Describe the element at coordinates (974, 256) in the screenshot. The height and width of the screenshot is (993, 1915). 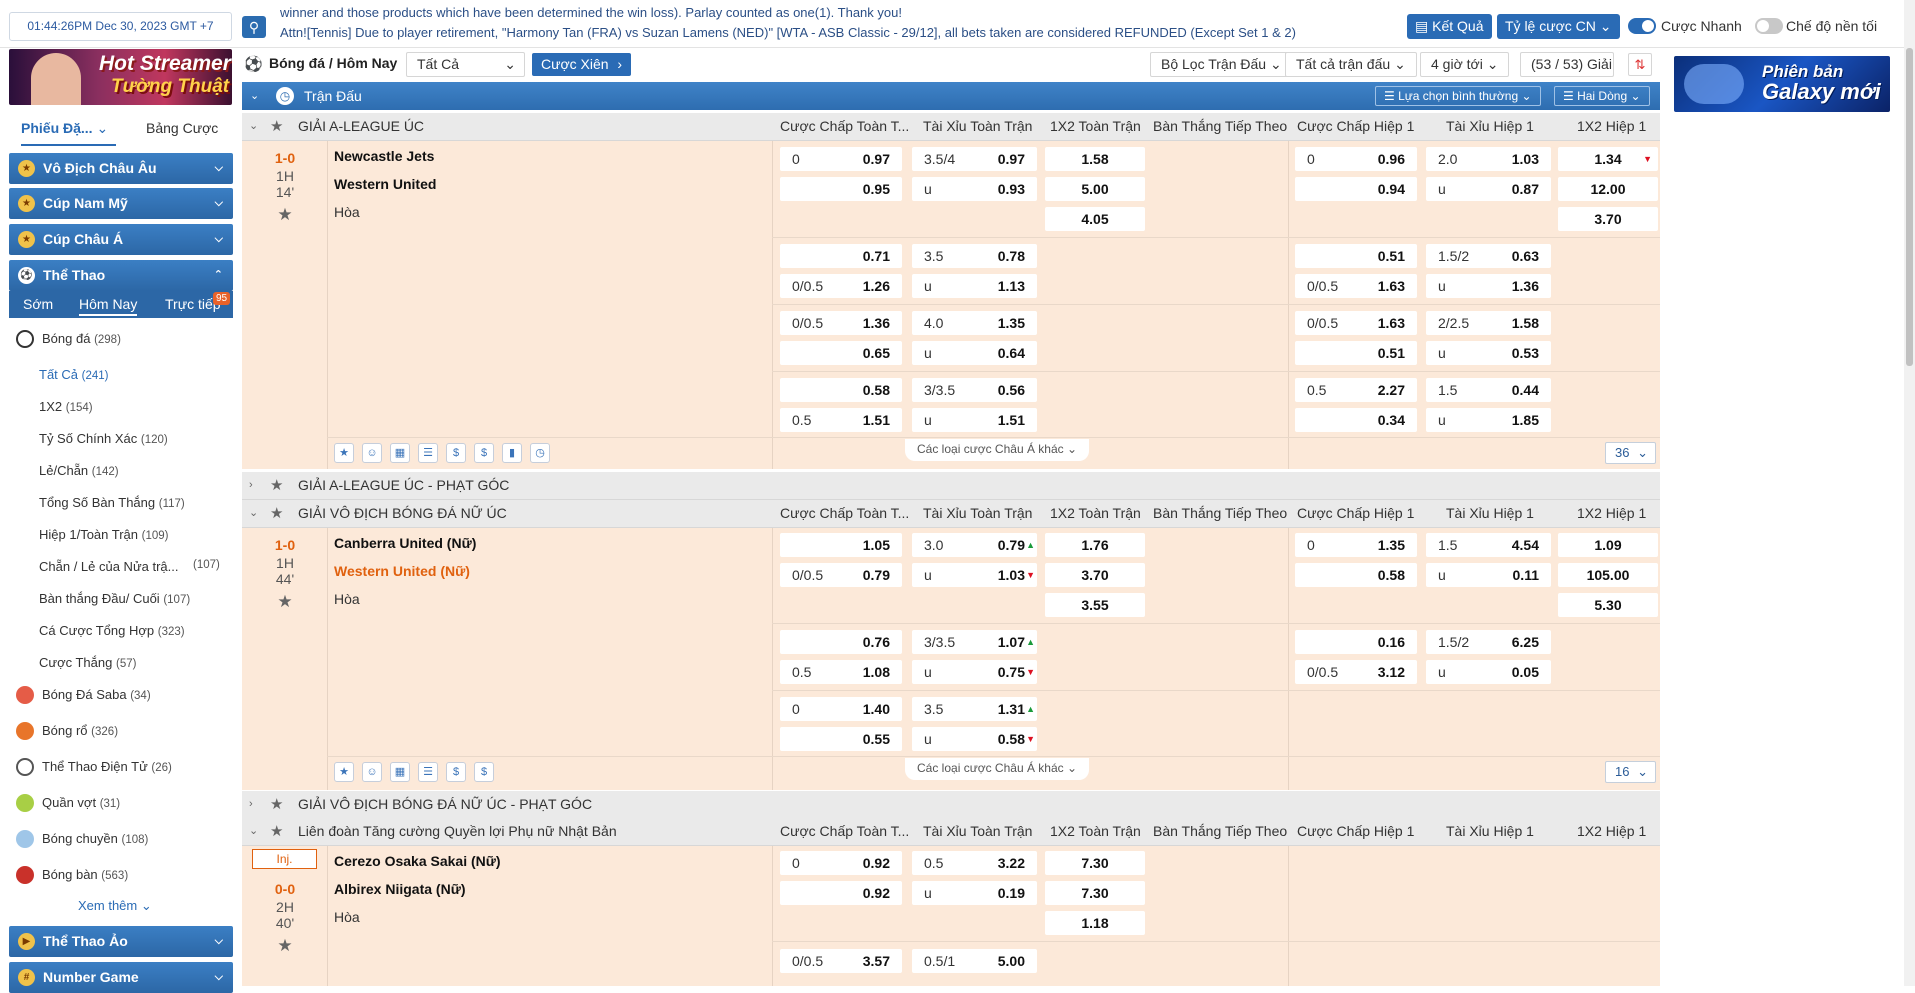
I see `odds-cell: 3.5 0.78` at that location.